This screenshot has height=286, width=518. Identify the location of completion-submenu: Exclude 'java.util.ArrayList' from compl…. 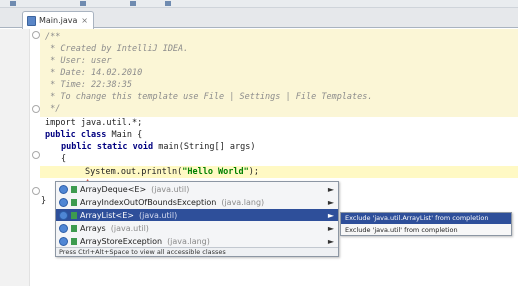
(426, 224).